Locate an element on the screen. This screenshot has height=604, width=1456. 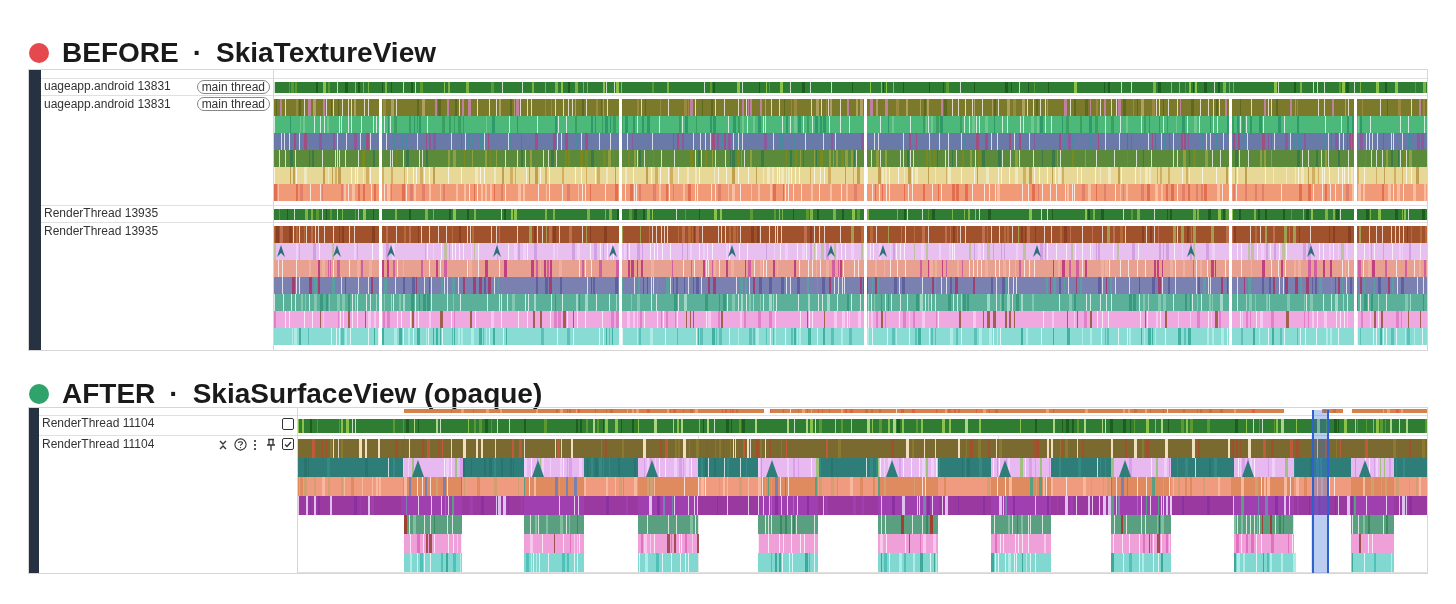
section-subtitle: SkiaTextureView is located at coordinates (326, 53).